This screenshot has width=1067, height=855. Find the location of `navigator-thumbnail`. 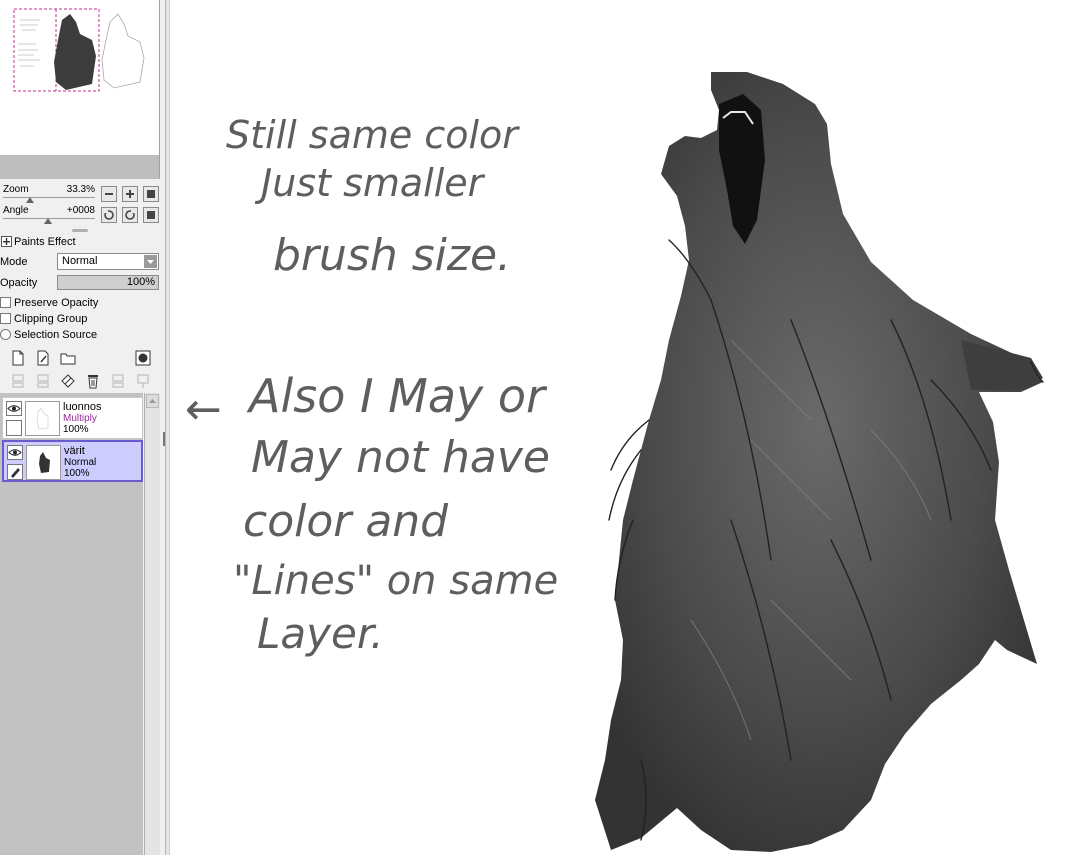

navigator-thumbnail is located at coordinates (79, 77).